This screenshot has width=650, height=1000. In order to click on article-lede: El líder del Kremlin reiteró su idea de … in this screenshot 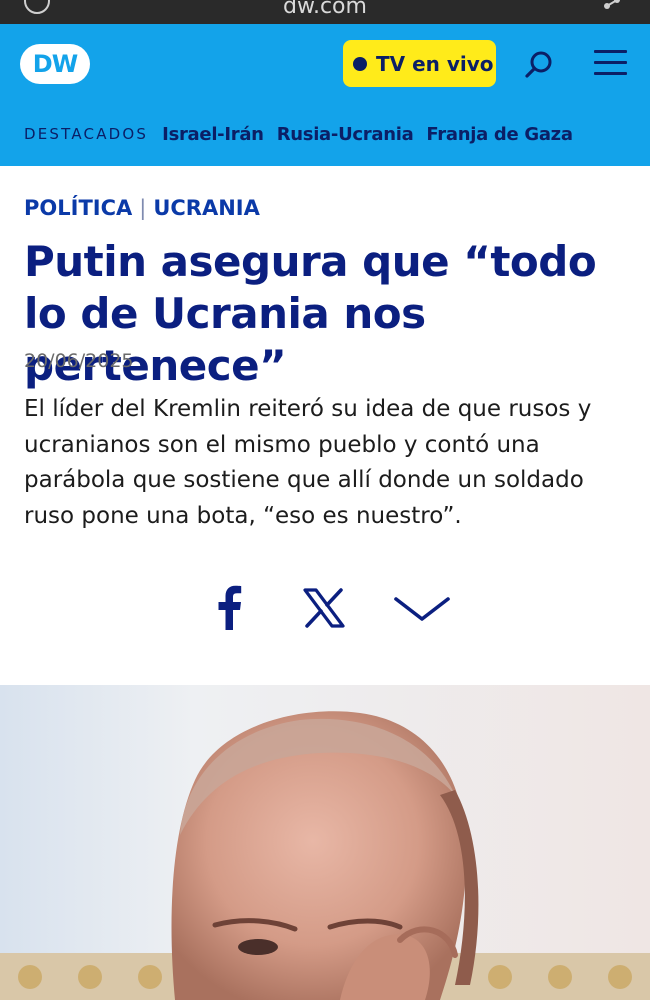, I will do `click(308, 462)`.